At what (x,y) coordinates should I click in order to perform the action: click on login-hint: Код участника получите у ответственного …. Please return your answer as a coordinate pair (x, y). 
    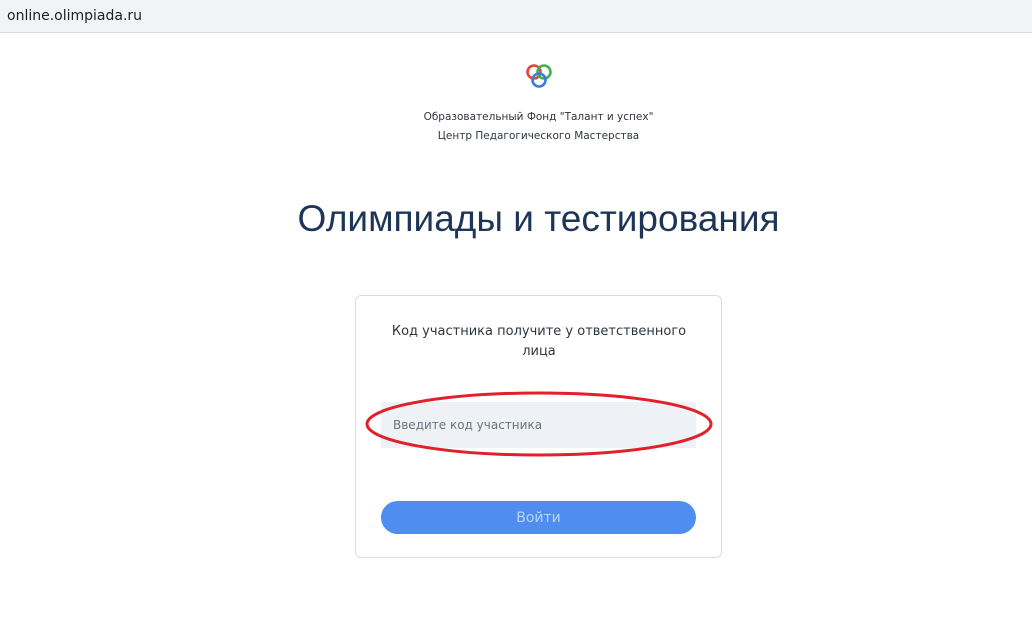
    Looking at the image, I should click on (539, 341).